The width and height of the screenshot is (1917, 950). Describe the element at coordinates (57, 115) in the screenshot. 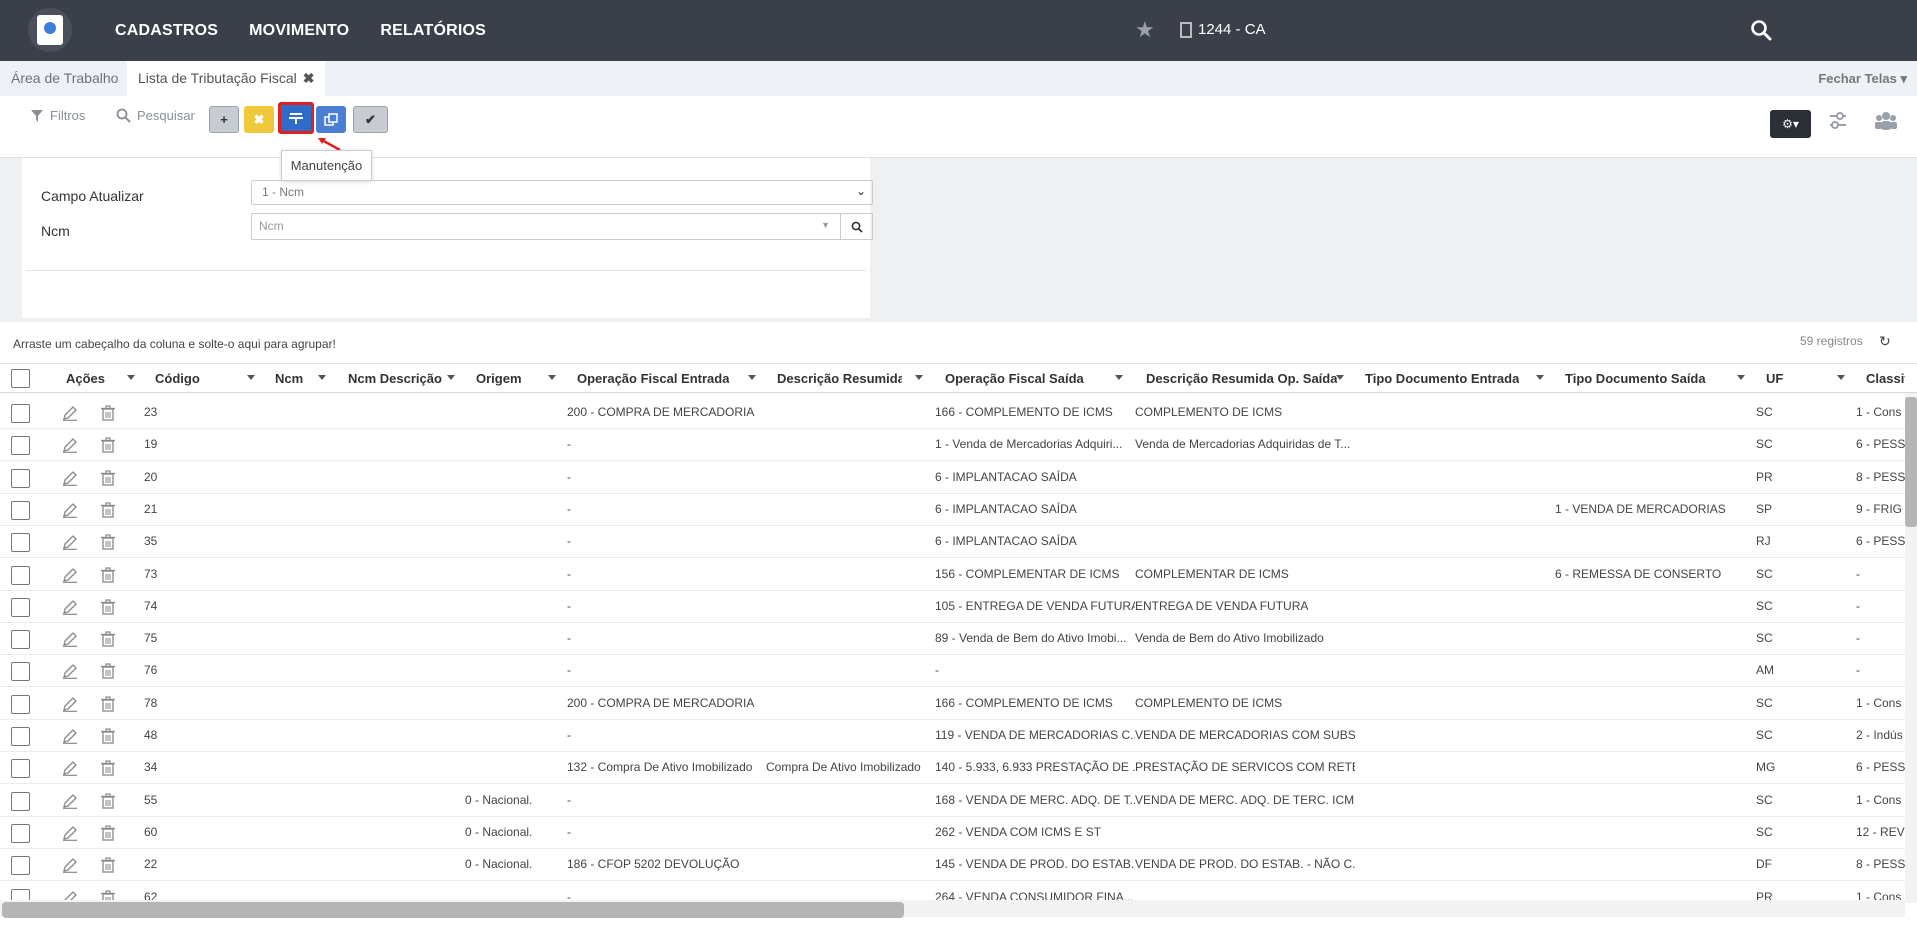

I see `filters-button: Filtros` at that location.